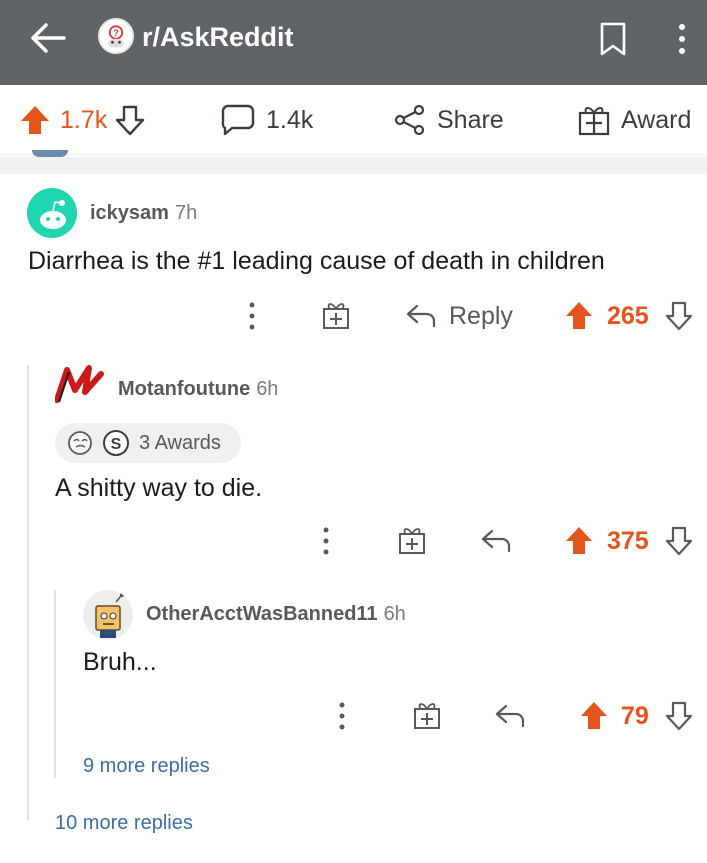 The image size is (707, 863). I want to click on comment-score: 375, so click(628, 541).